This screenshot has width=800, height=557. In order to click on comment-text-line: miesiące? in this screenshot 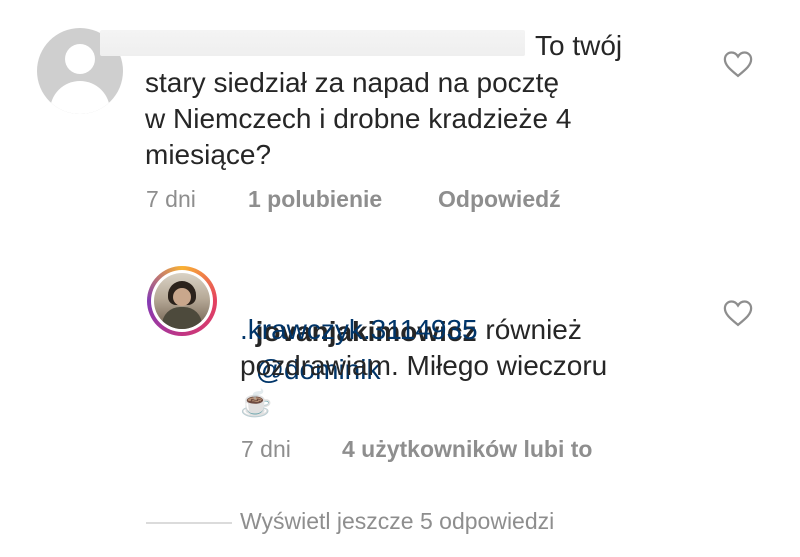, I will do `click(208, 154)`.